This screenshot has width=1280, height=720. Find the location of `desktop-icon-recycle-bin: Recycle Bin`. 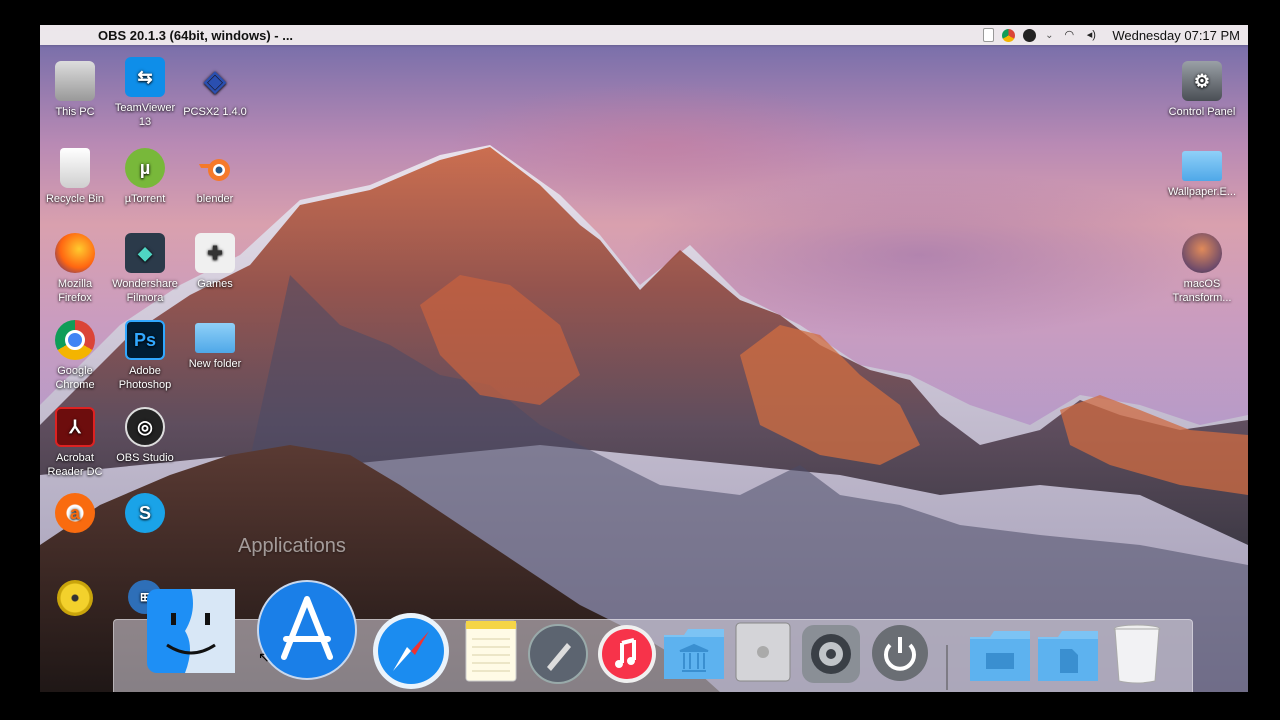

desktop-icon-recycle-bin: Recycle Bin is located at coordinates (75, 177).